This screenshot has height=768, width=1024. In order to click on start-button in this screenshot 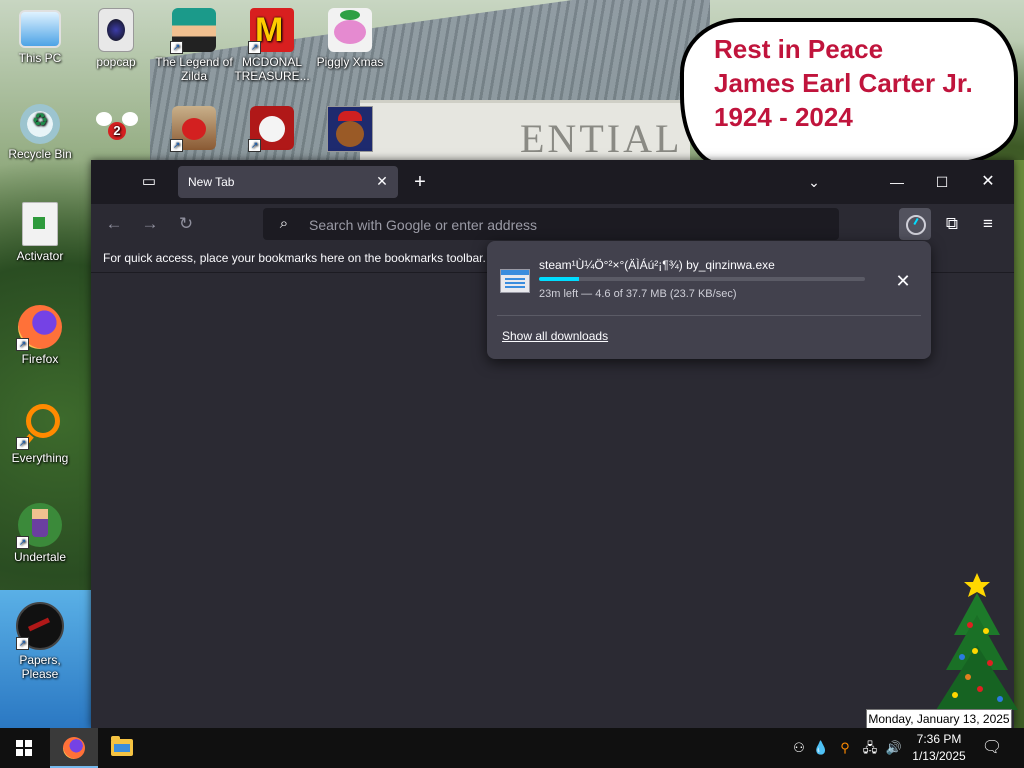, I will do `click(24, 748)`.